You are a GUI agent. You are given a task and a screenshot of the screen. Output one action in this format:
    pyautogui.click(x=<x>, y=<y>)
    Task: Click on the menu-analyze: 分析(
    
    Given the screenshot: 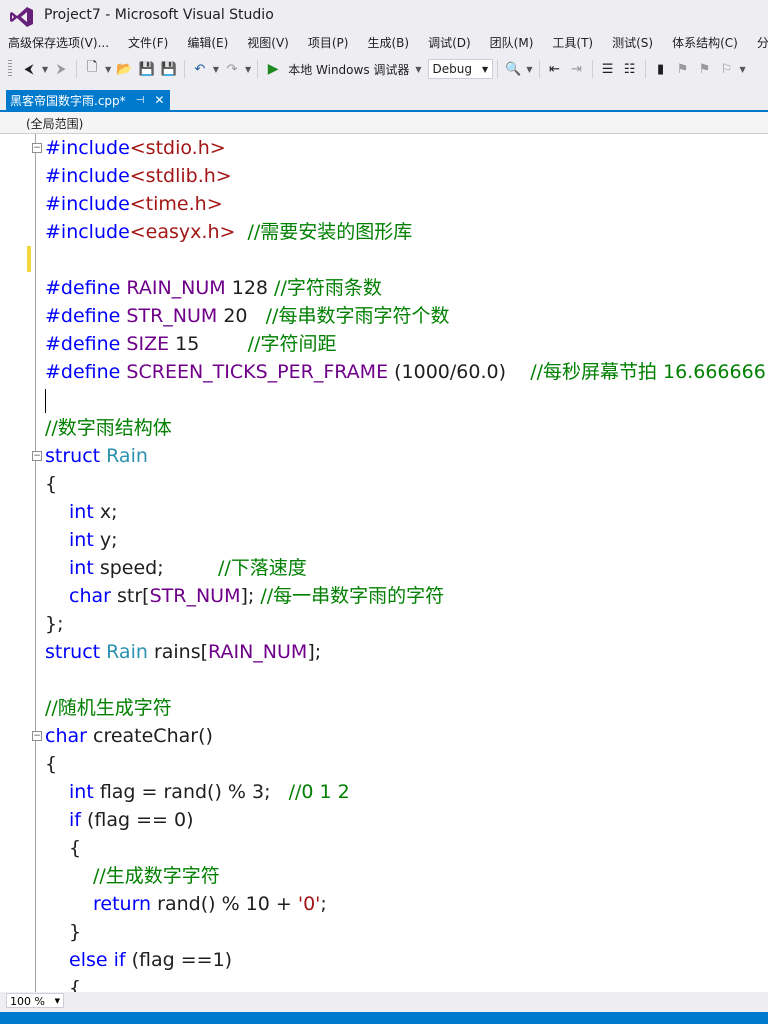 What is the action you would take?
    pyautogui.click(x=762, y=43)
    